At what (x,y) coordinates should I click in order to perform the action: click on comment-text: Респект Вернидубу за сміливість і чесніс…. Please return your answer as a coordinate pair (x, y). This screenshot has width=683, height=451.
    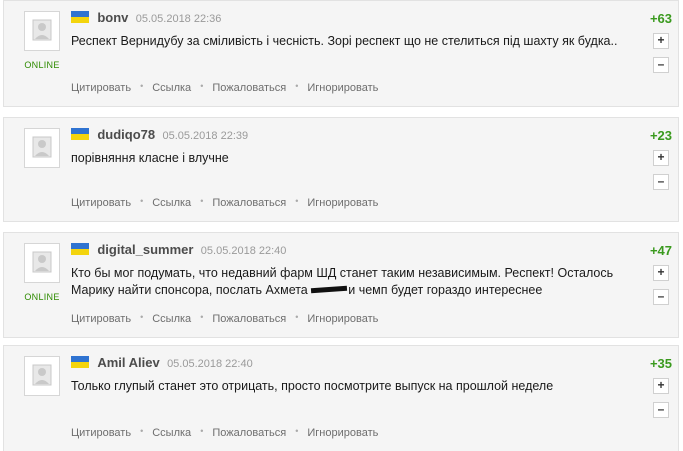
    Looking at the image, I should click on (344, 41).